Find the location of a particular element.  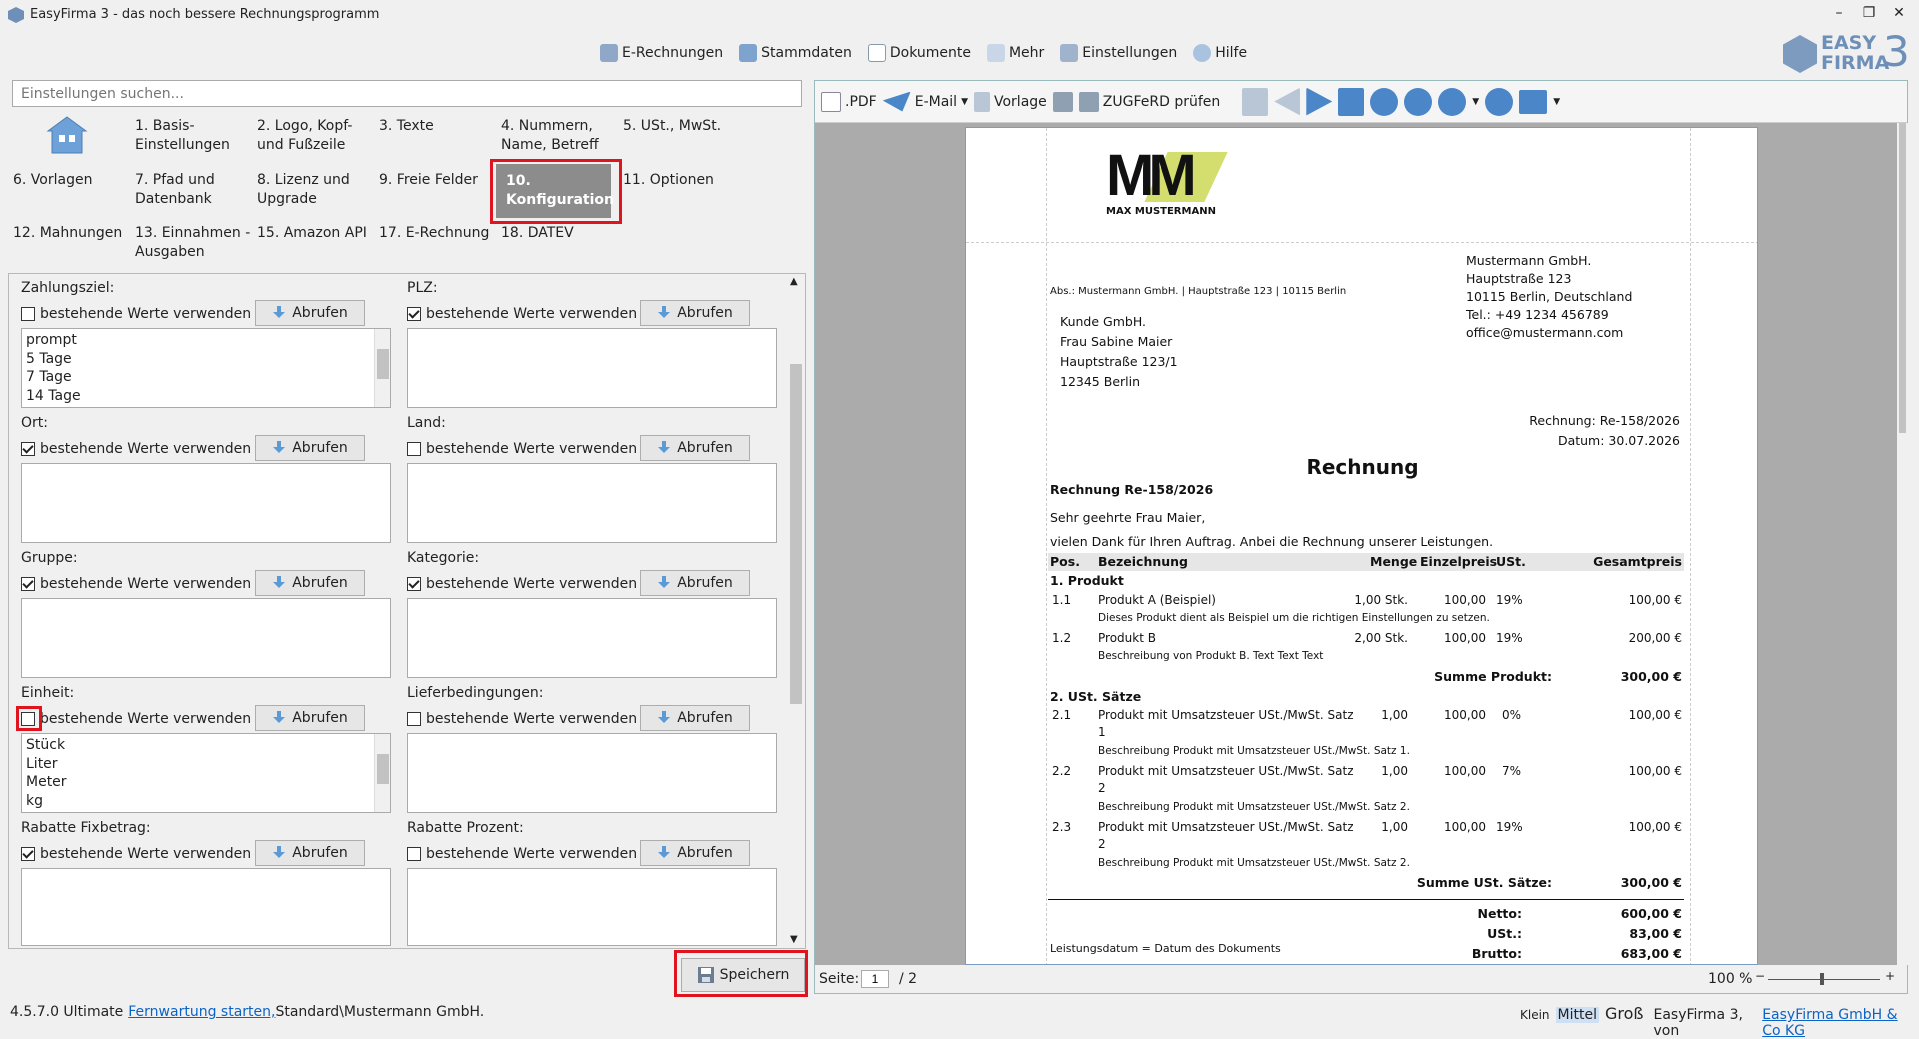

zoom-slider-thumb is located at coordinates (1822, 979).